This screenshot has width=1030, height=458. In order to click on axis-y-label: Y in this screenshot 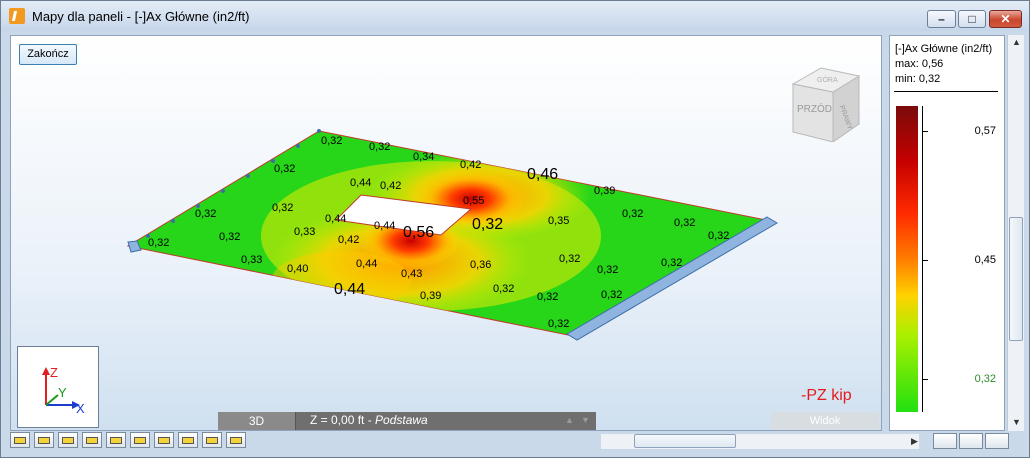, I will do `click(62, 392)`.